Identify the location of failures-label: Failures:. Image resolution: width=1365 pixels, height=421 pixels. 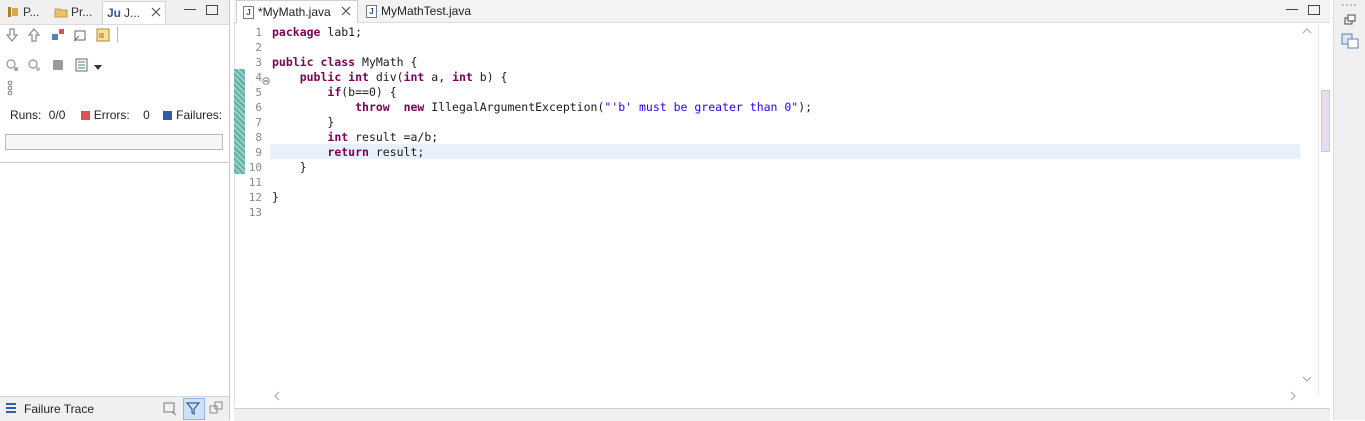
(199, 115).